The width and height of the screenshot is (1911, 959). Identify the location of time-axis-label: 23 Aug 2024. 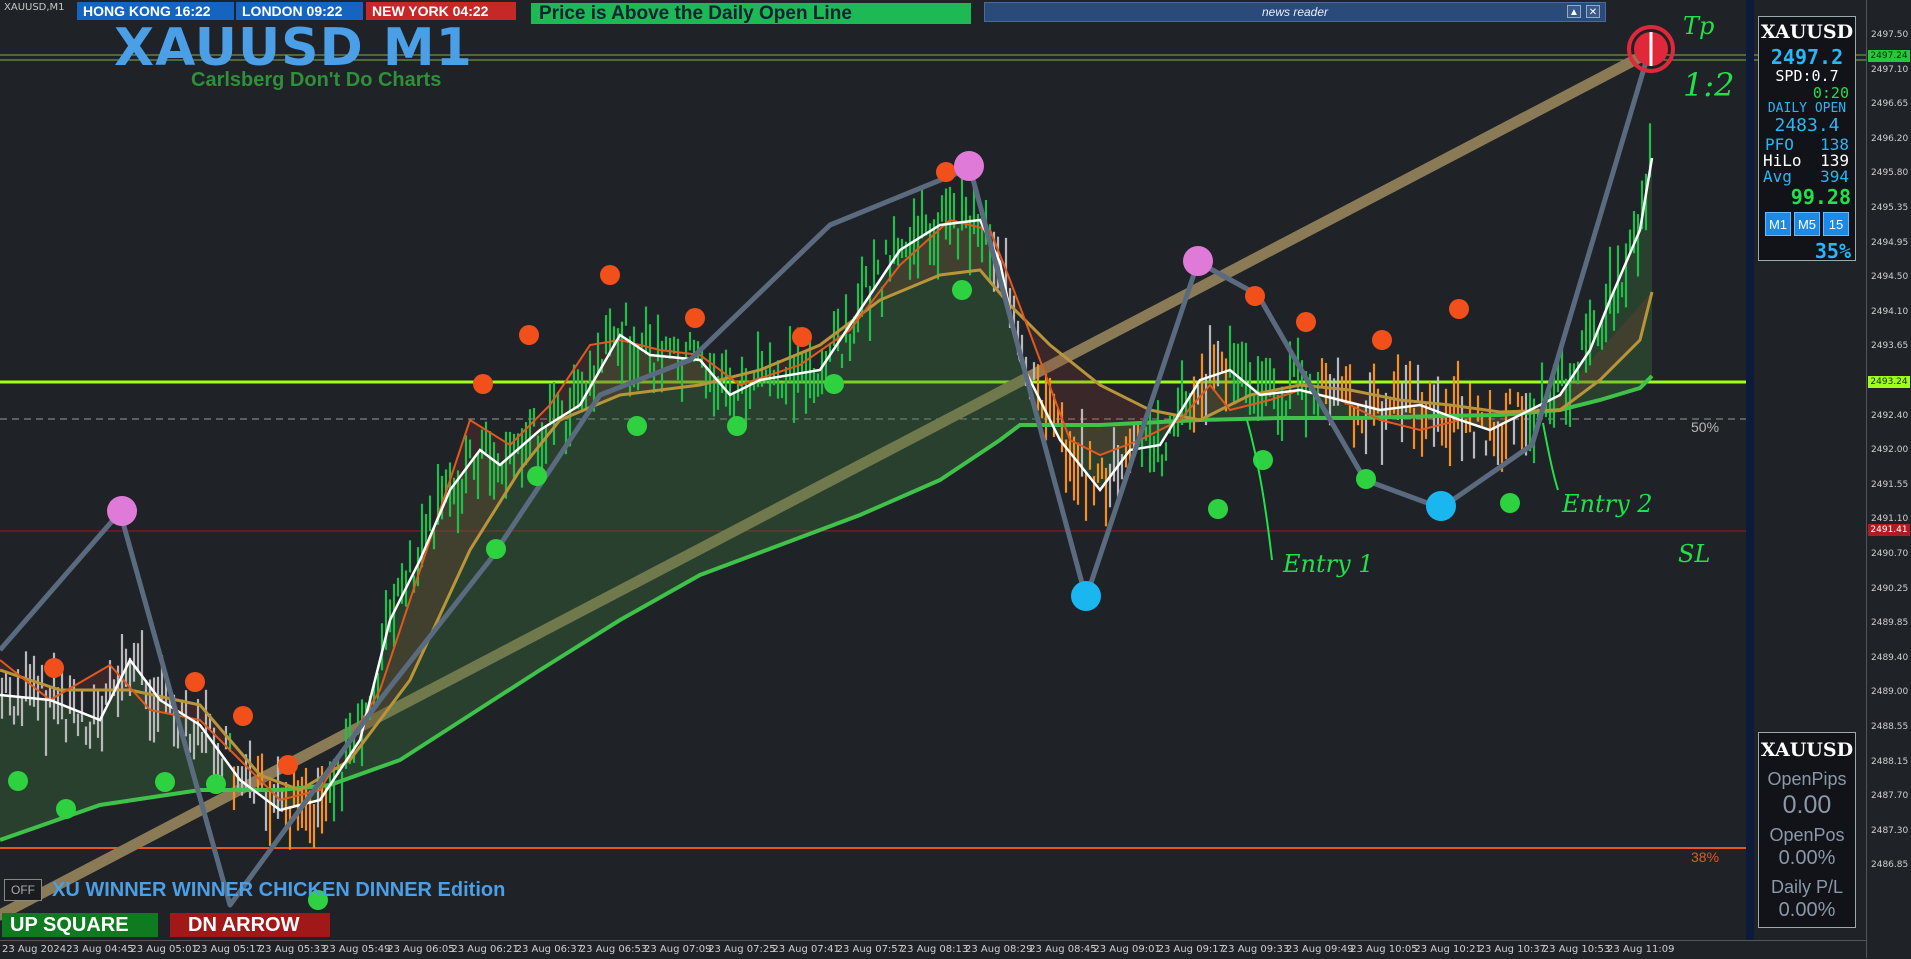
(34, 949).